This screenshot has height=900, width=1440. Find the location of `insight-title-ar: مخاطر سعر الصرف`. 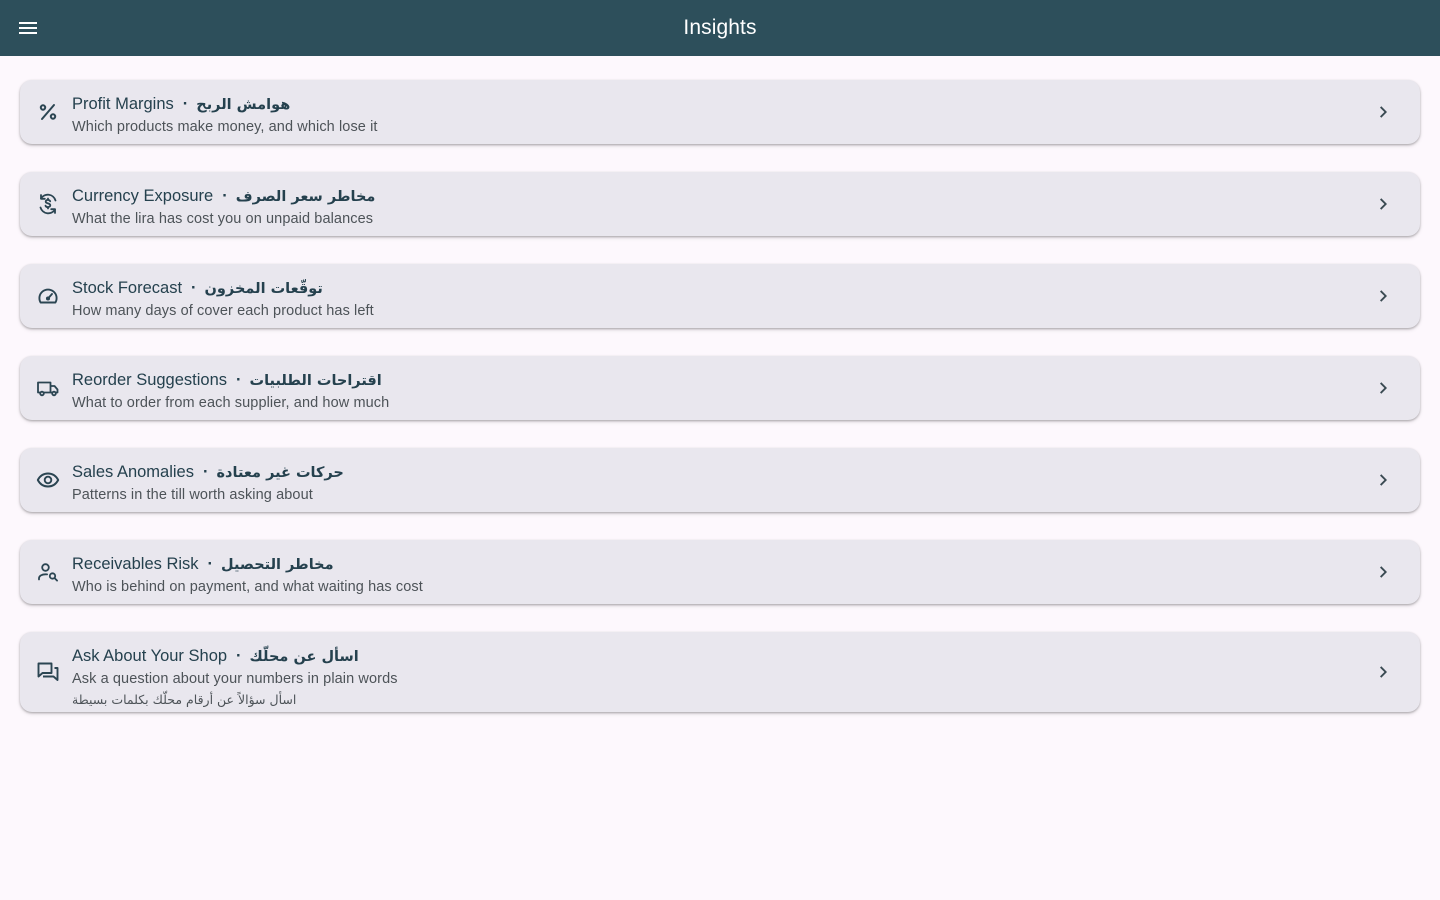

insight-title-ar: مخاطر سعر الصرف is located at coordinates (305, 197).